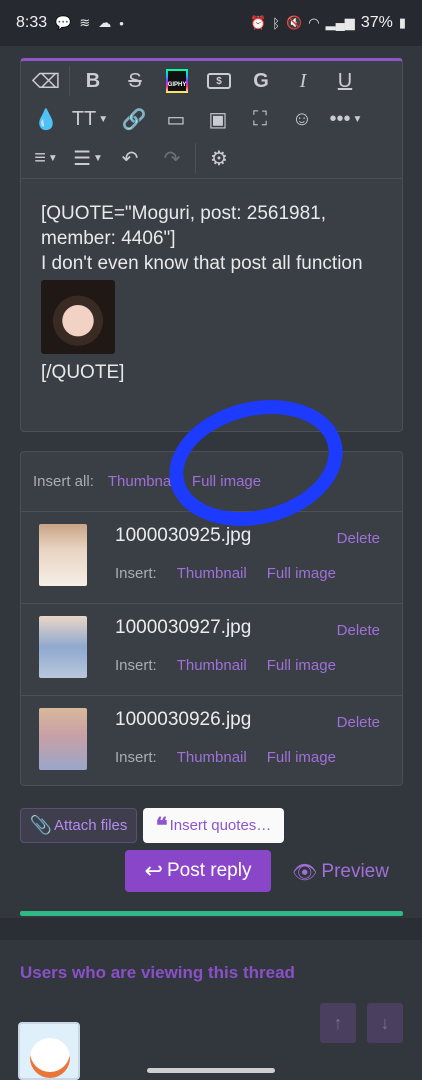  I want to click on cloud-icon: ☁, so click(105, 22).